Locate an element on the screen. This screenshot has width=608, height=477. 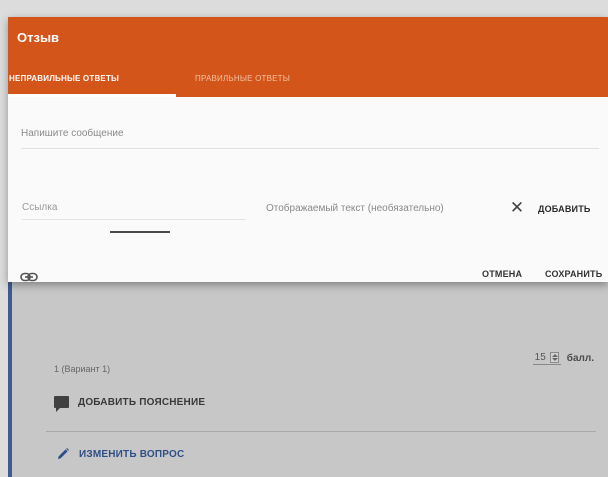
add-link-button: ДОБАВИТЬ is located at coordinates (564, 209).